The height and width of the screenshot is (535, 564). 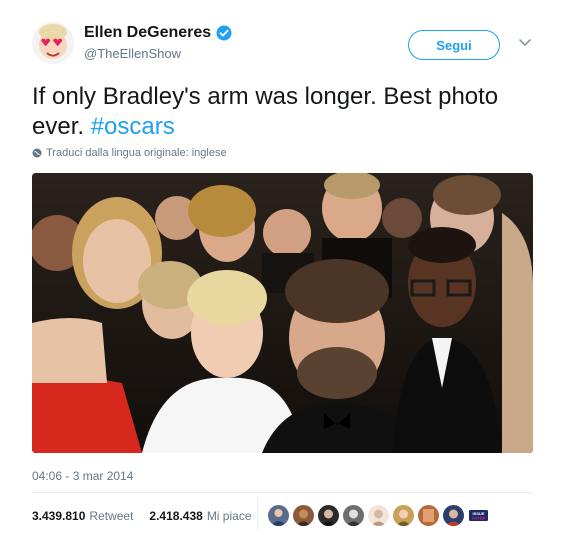 I want to click on follow-button: Segui, so click(x=454, y=45).